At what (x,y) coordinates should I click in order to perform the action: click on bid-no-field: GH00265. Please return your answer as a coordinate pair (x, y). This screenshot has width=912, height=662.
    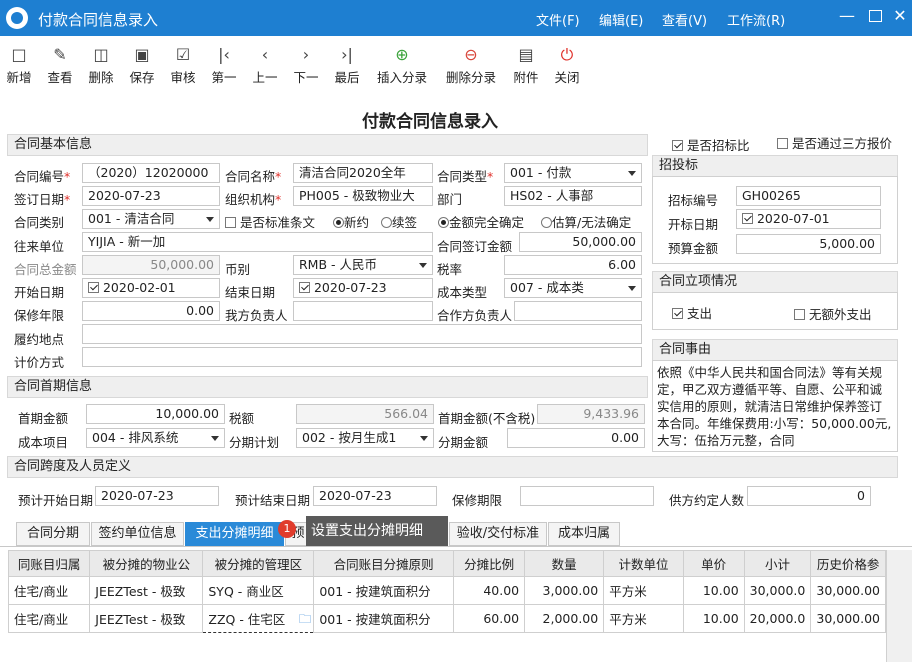
    Looking at the image, I should click on (808, 196).